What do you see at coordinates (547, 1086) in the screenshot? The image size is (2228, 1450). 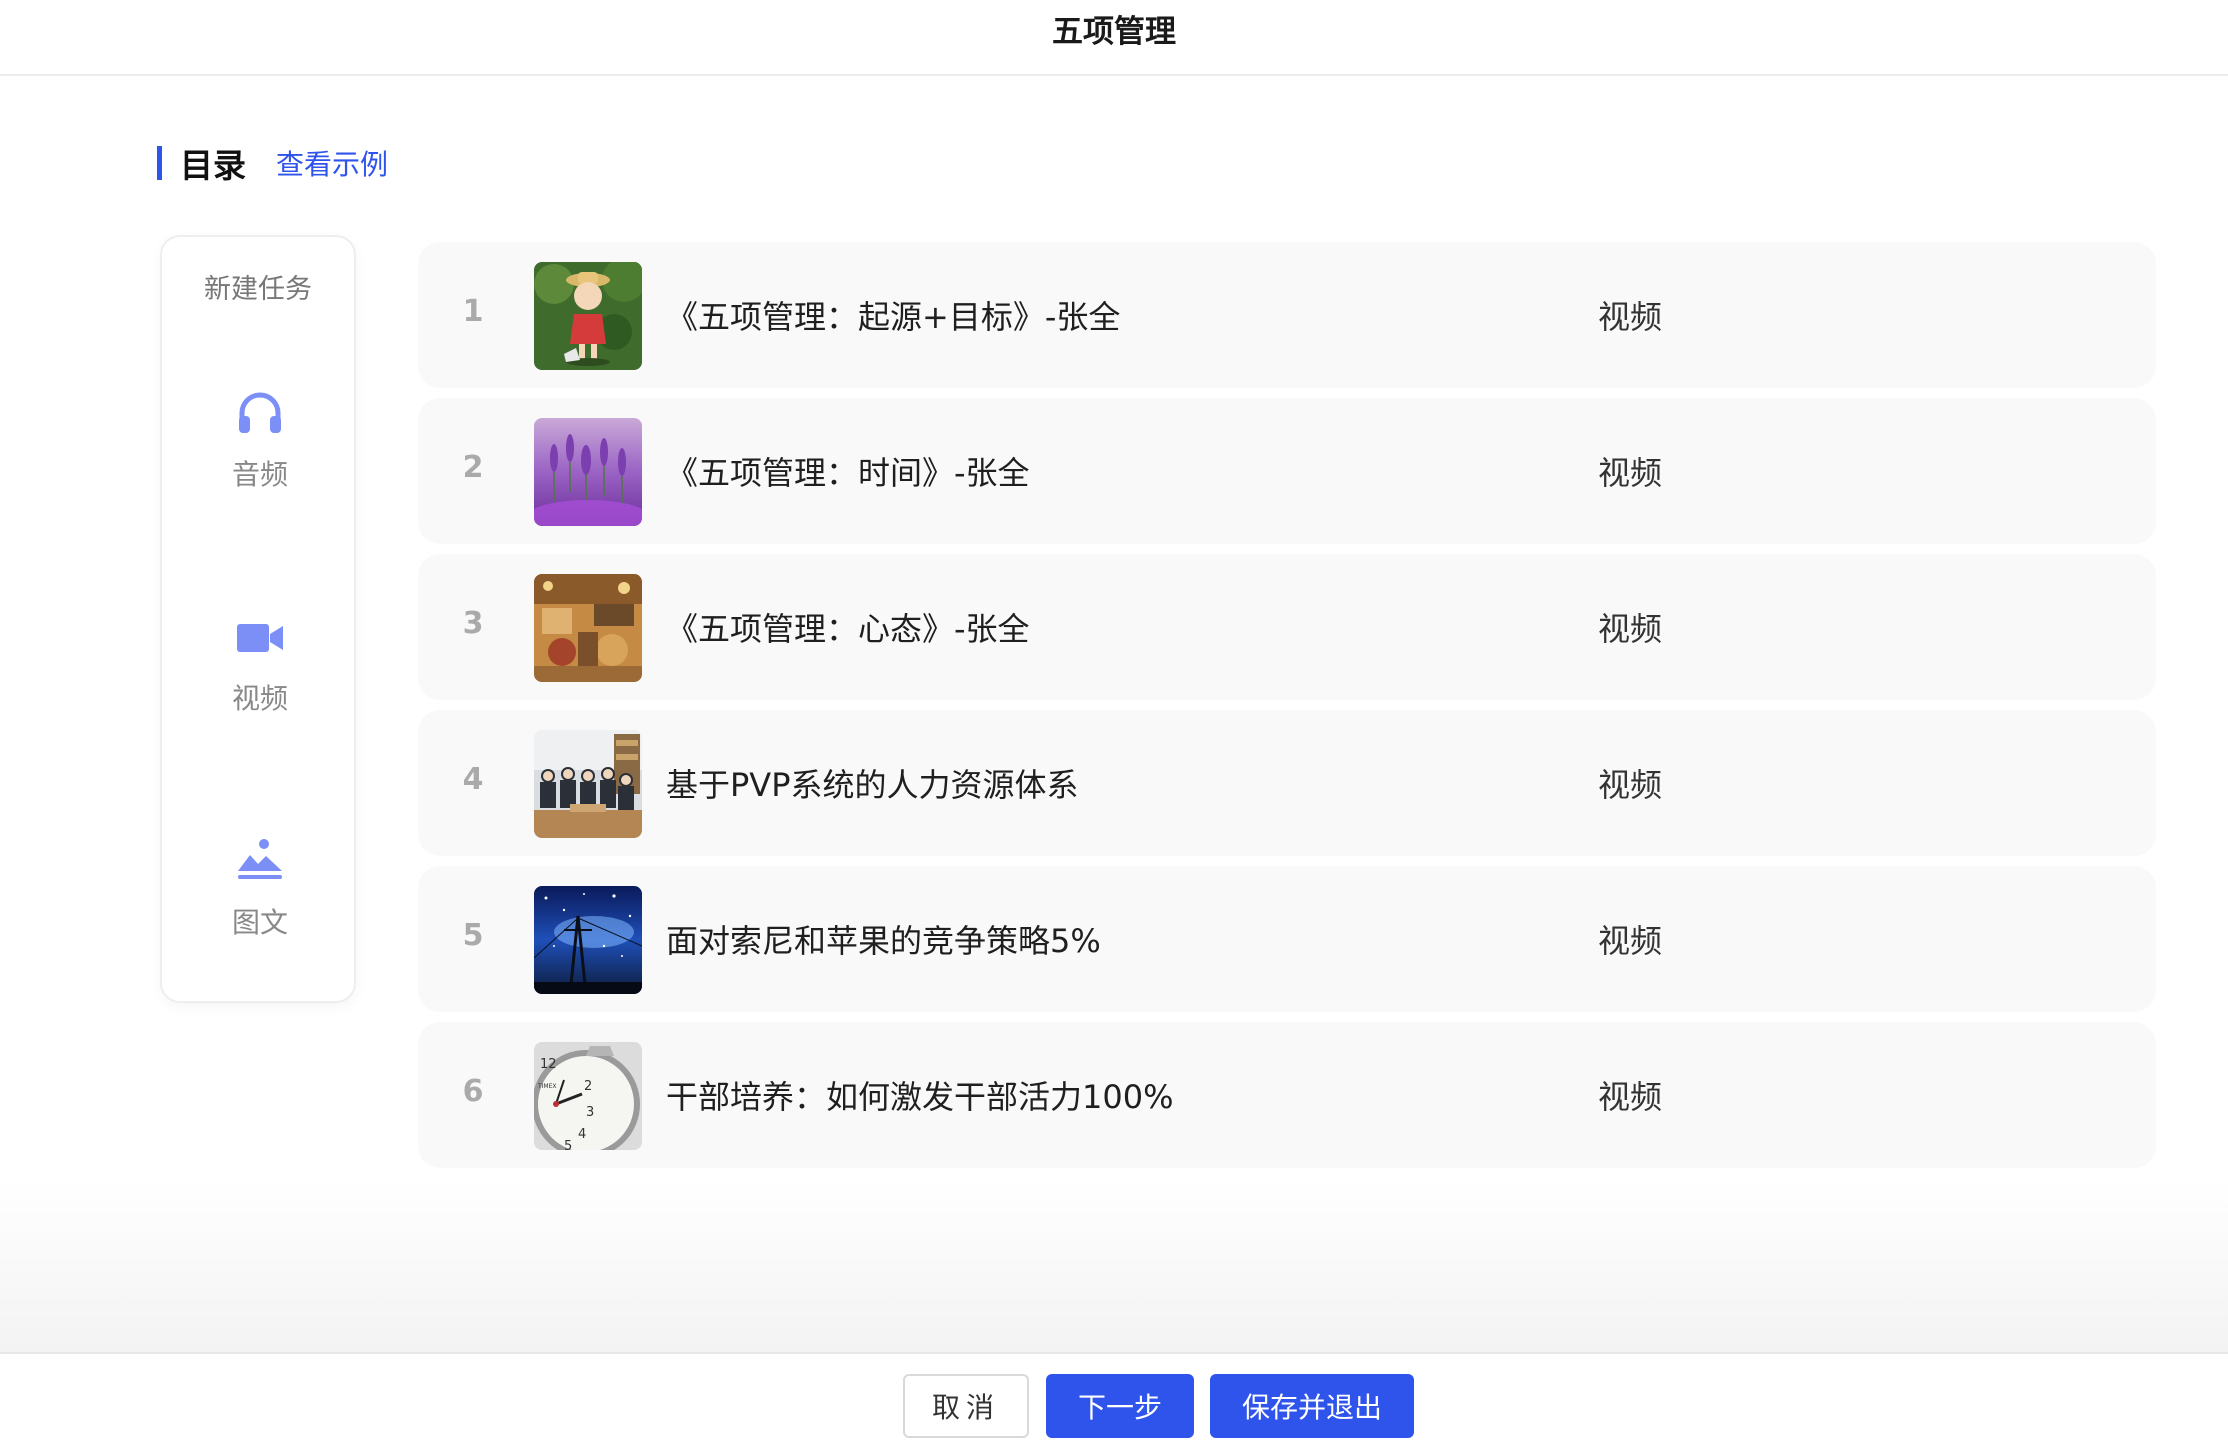 I see `svg-text: TIMEX` at bounding box center [547, 1086].